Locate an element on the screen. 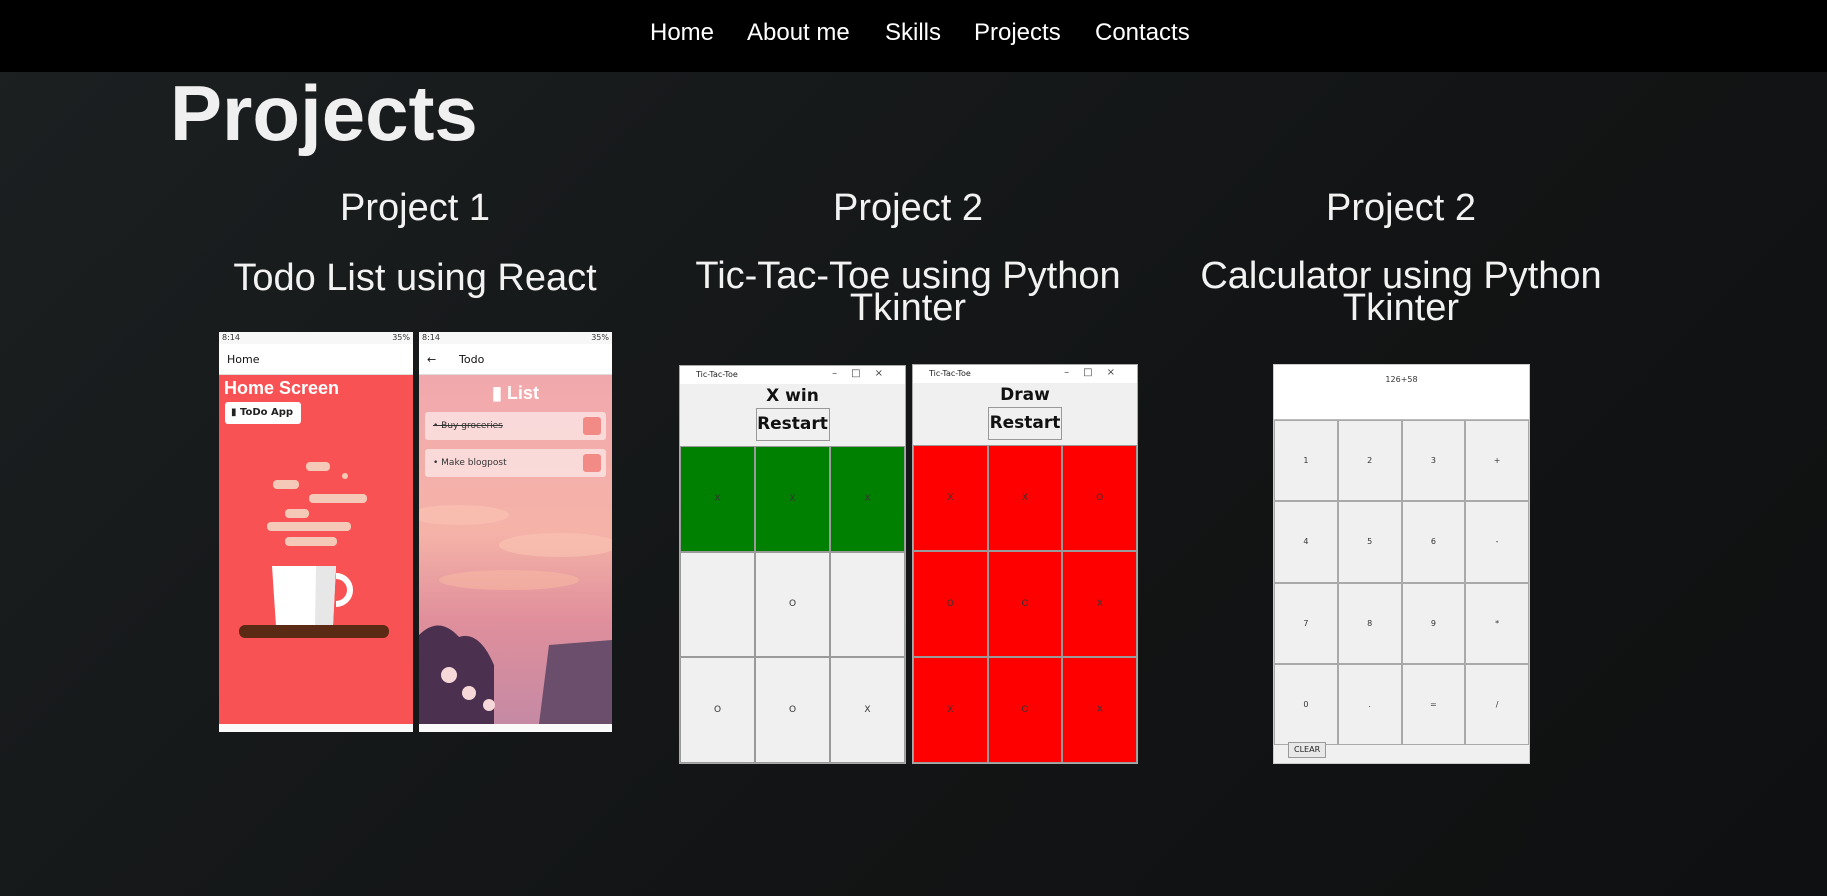 This screenshot has width=1827, height=896. home-screen-body: Home Screen ▮ ToDo App is located at coordinates (316, 549).